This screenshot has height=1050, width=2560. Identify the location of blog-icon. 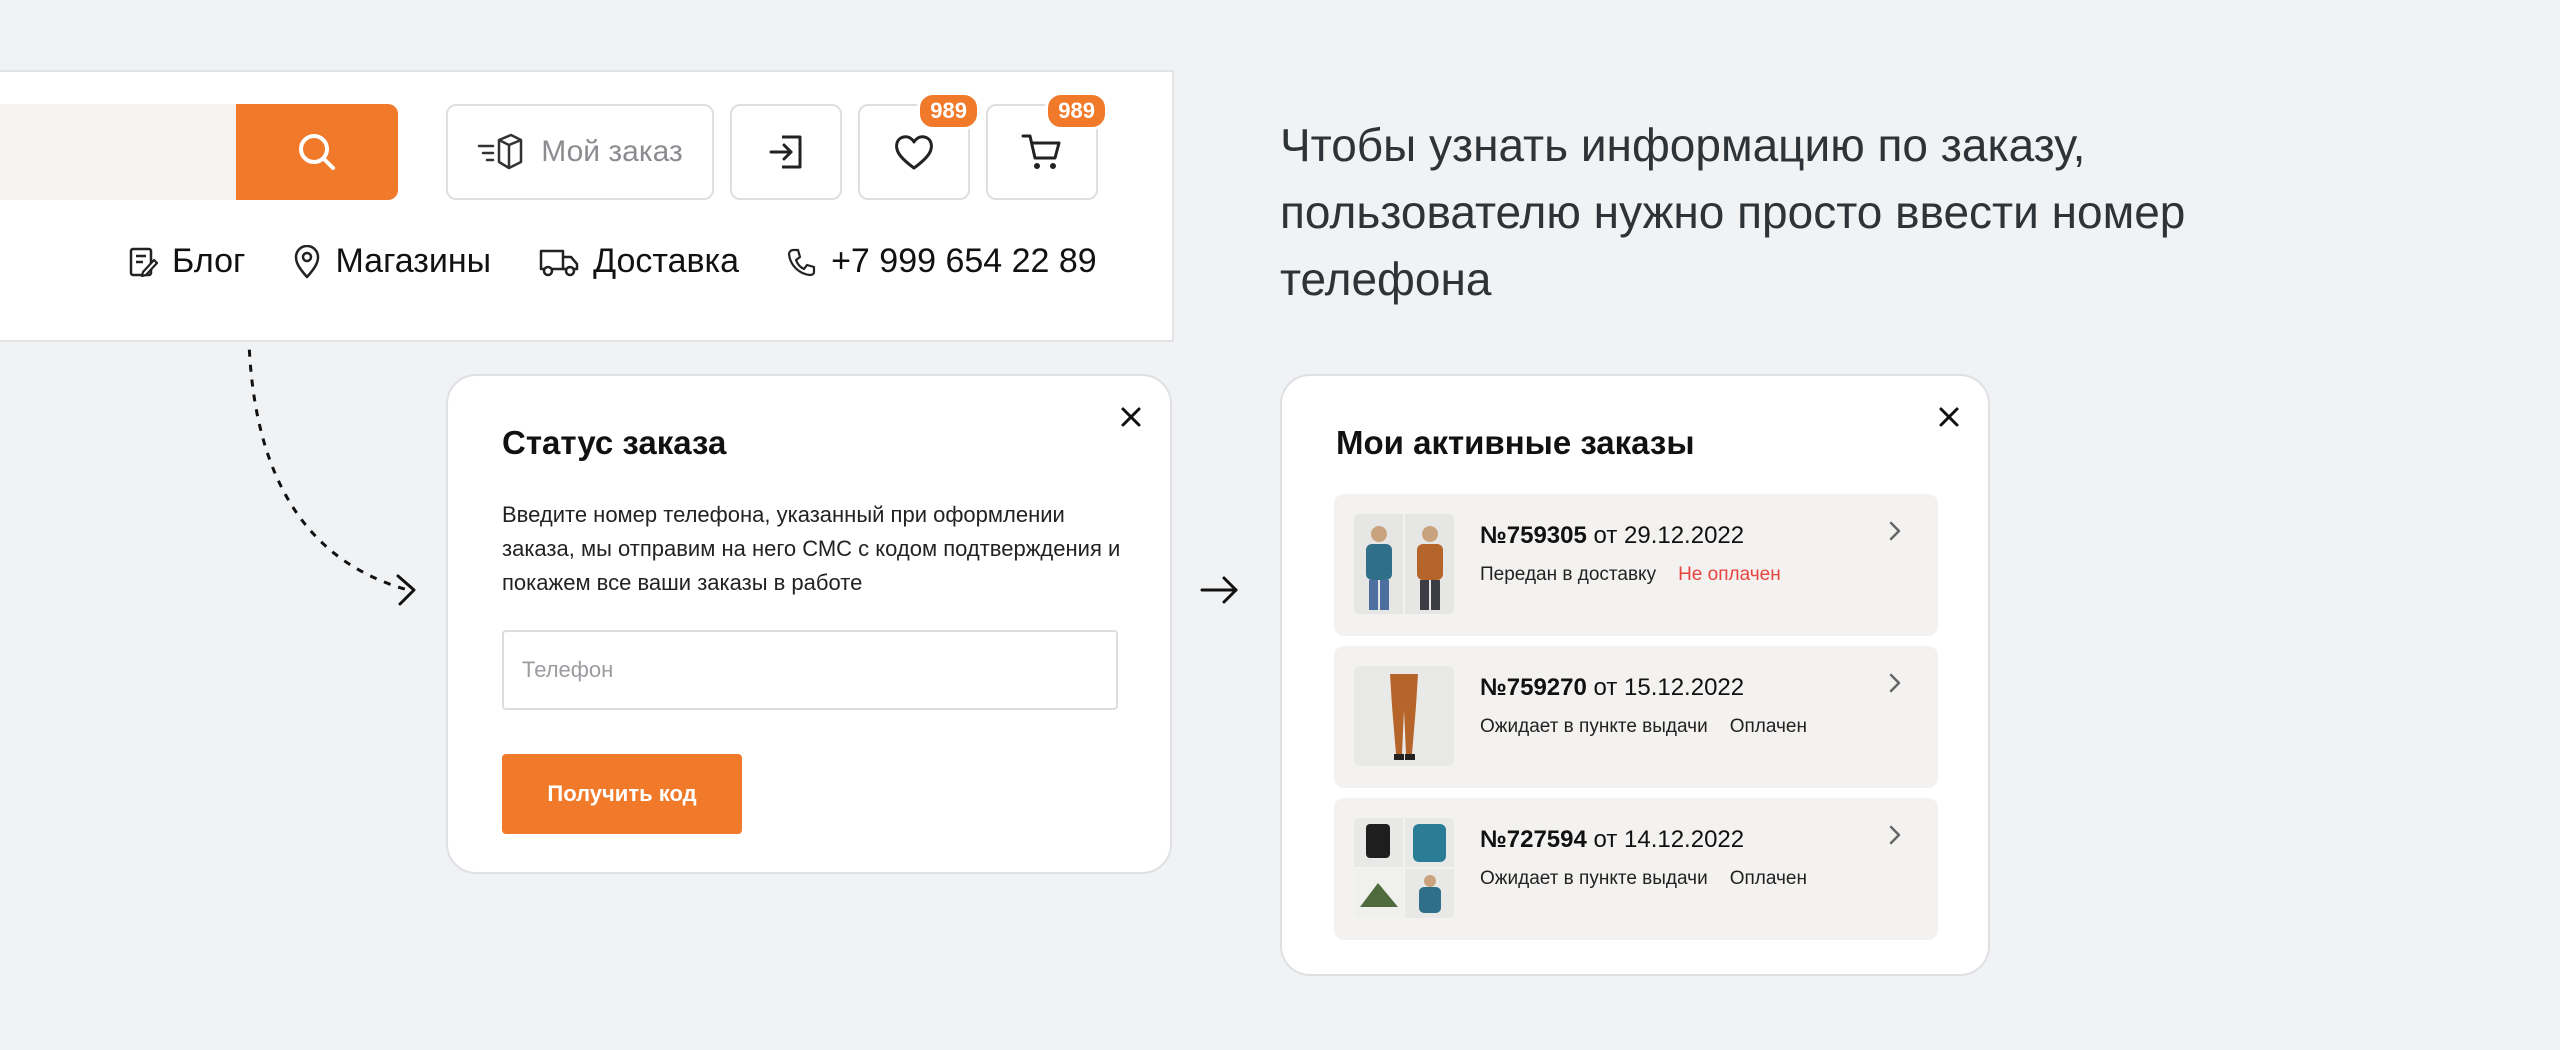
(143, 262).